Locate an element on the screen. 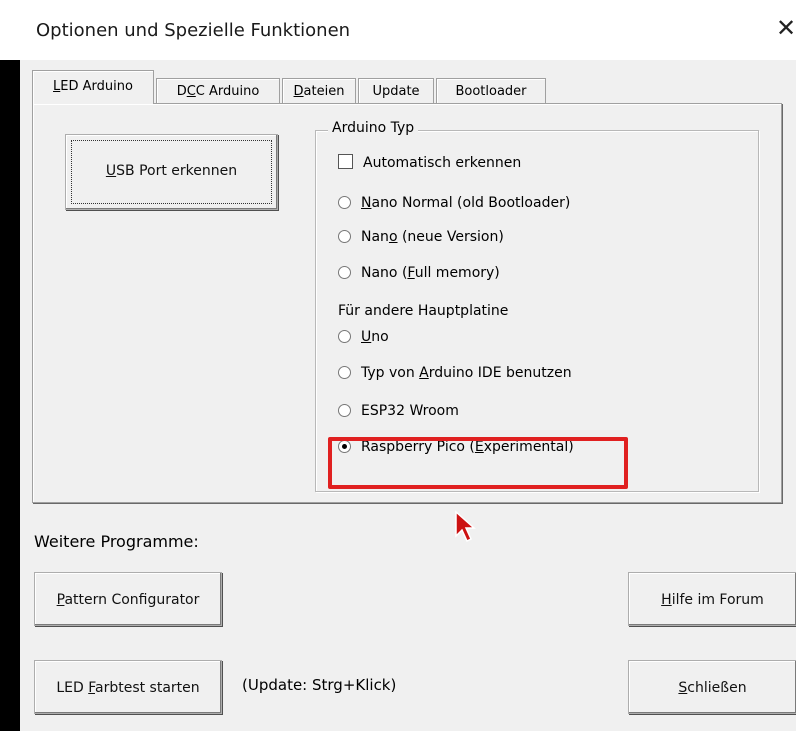 Image resolution: width=796 pixels, height=731 pixels. led-color-test-button: LED Farbtest starten is located at coordinates (128, 687).